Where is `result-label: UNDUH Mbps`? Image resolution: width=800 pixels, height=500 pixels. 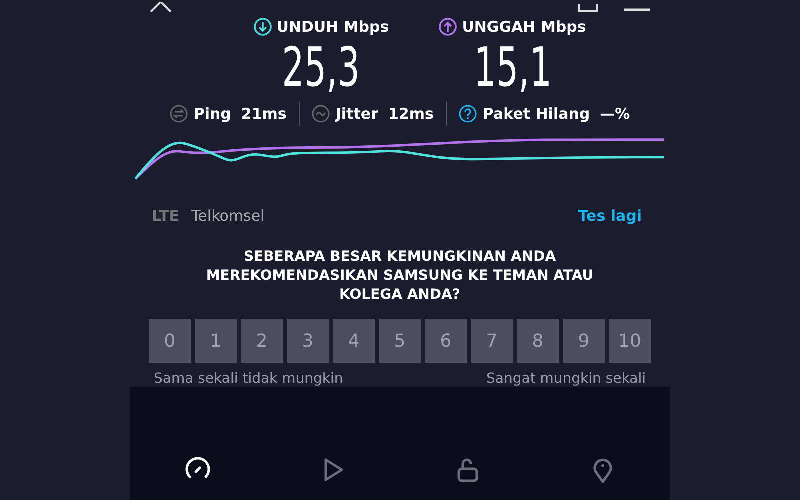
result-label: UNDUH Mbps is located at coordinates (333, 27).